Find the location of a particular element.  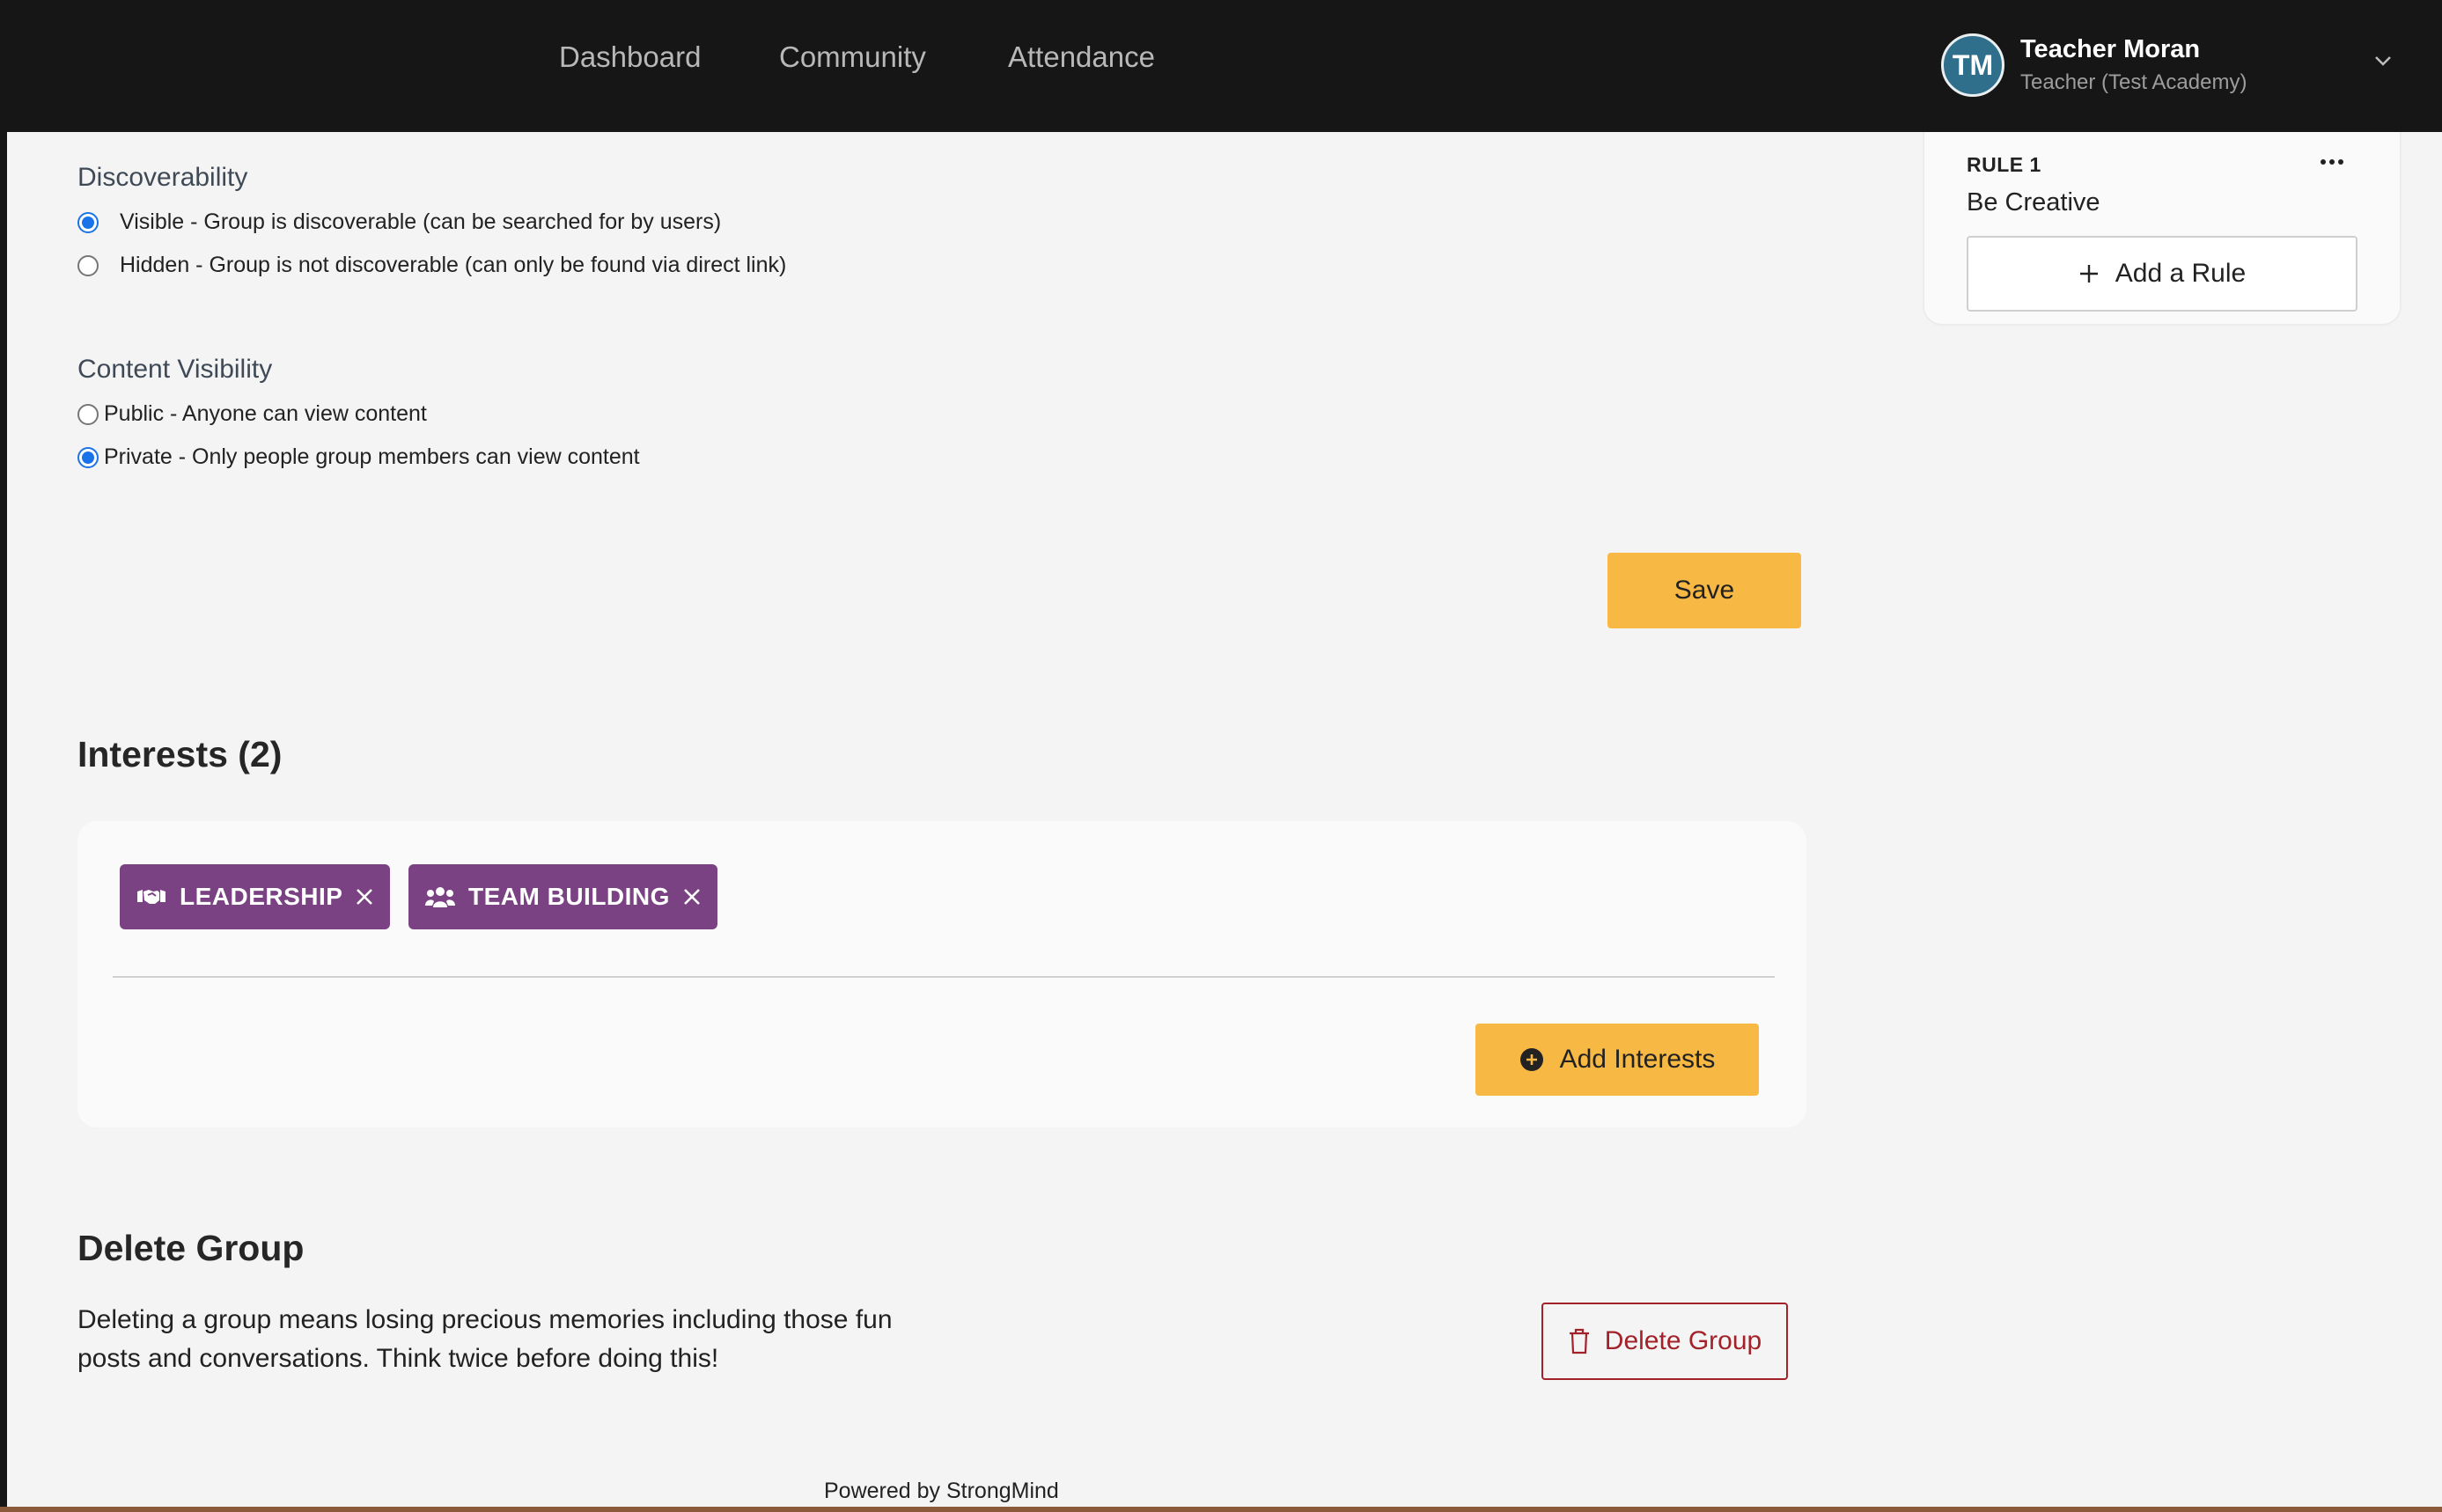

delete-group-button: Delete Group is located at coordinates (1664, 1342).